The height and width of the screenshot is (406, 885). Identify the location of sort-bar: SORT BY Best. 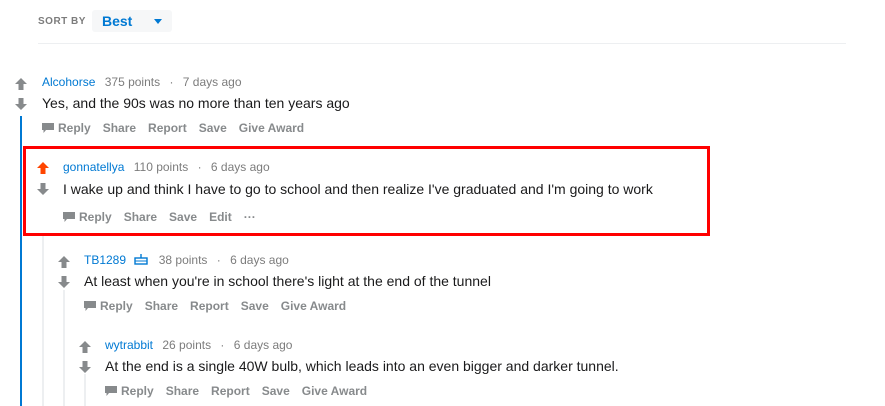
(105, 21).